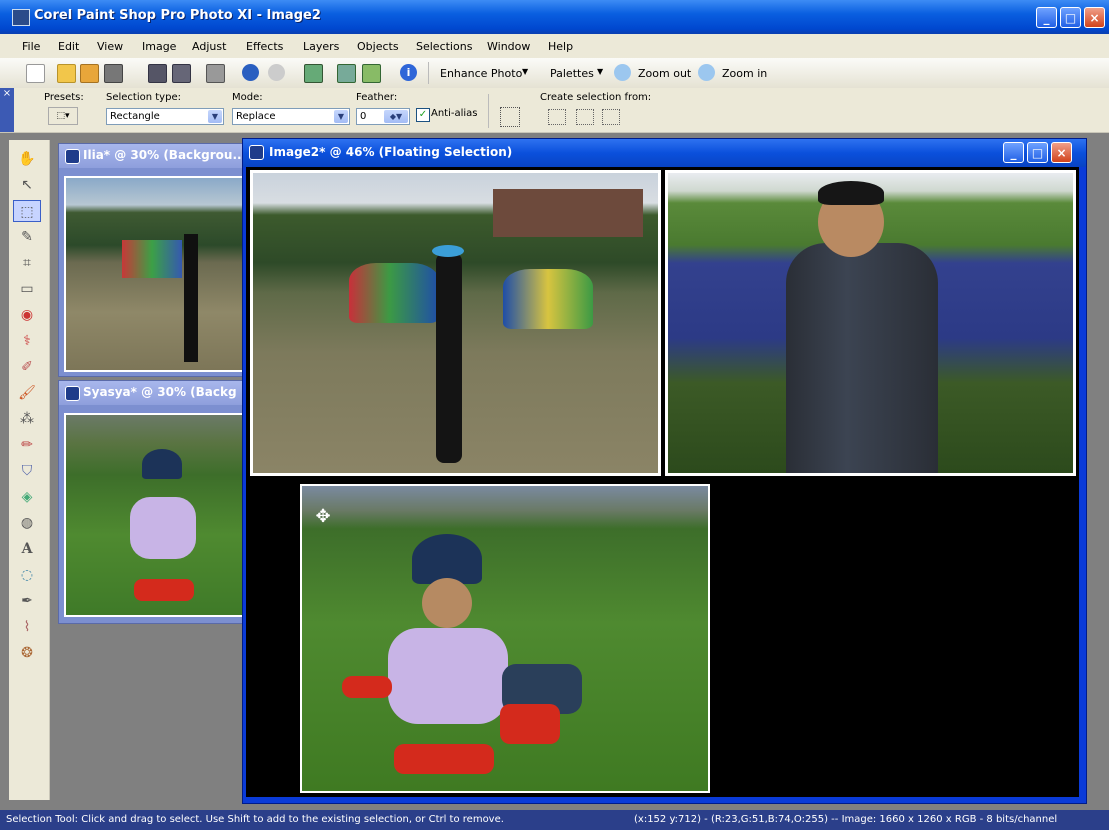  Describe the element at coordinates (508, 46) in the screenshot. I see `menu-window: Window` at that location.